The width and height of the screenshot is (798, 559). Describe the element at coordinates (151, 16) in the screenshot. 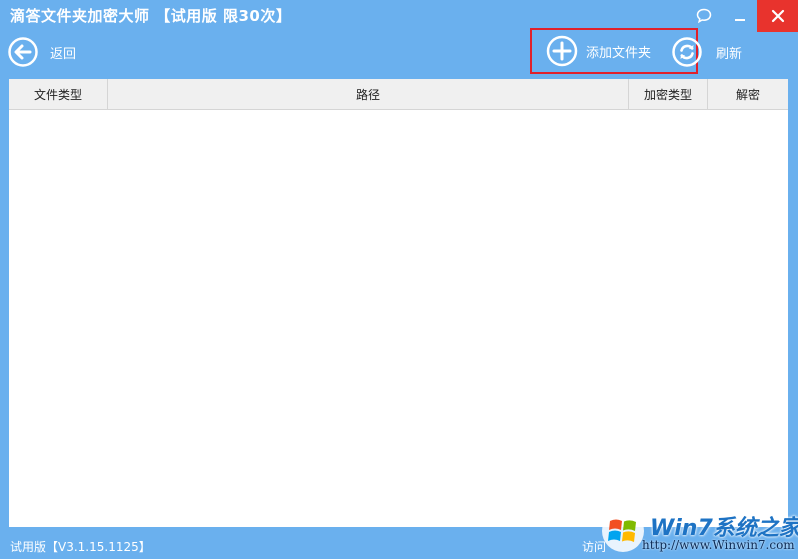

I see `window-title: 滴答文件夹加密大师 【试用版 限30次】` at that location.